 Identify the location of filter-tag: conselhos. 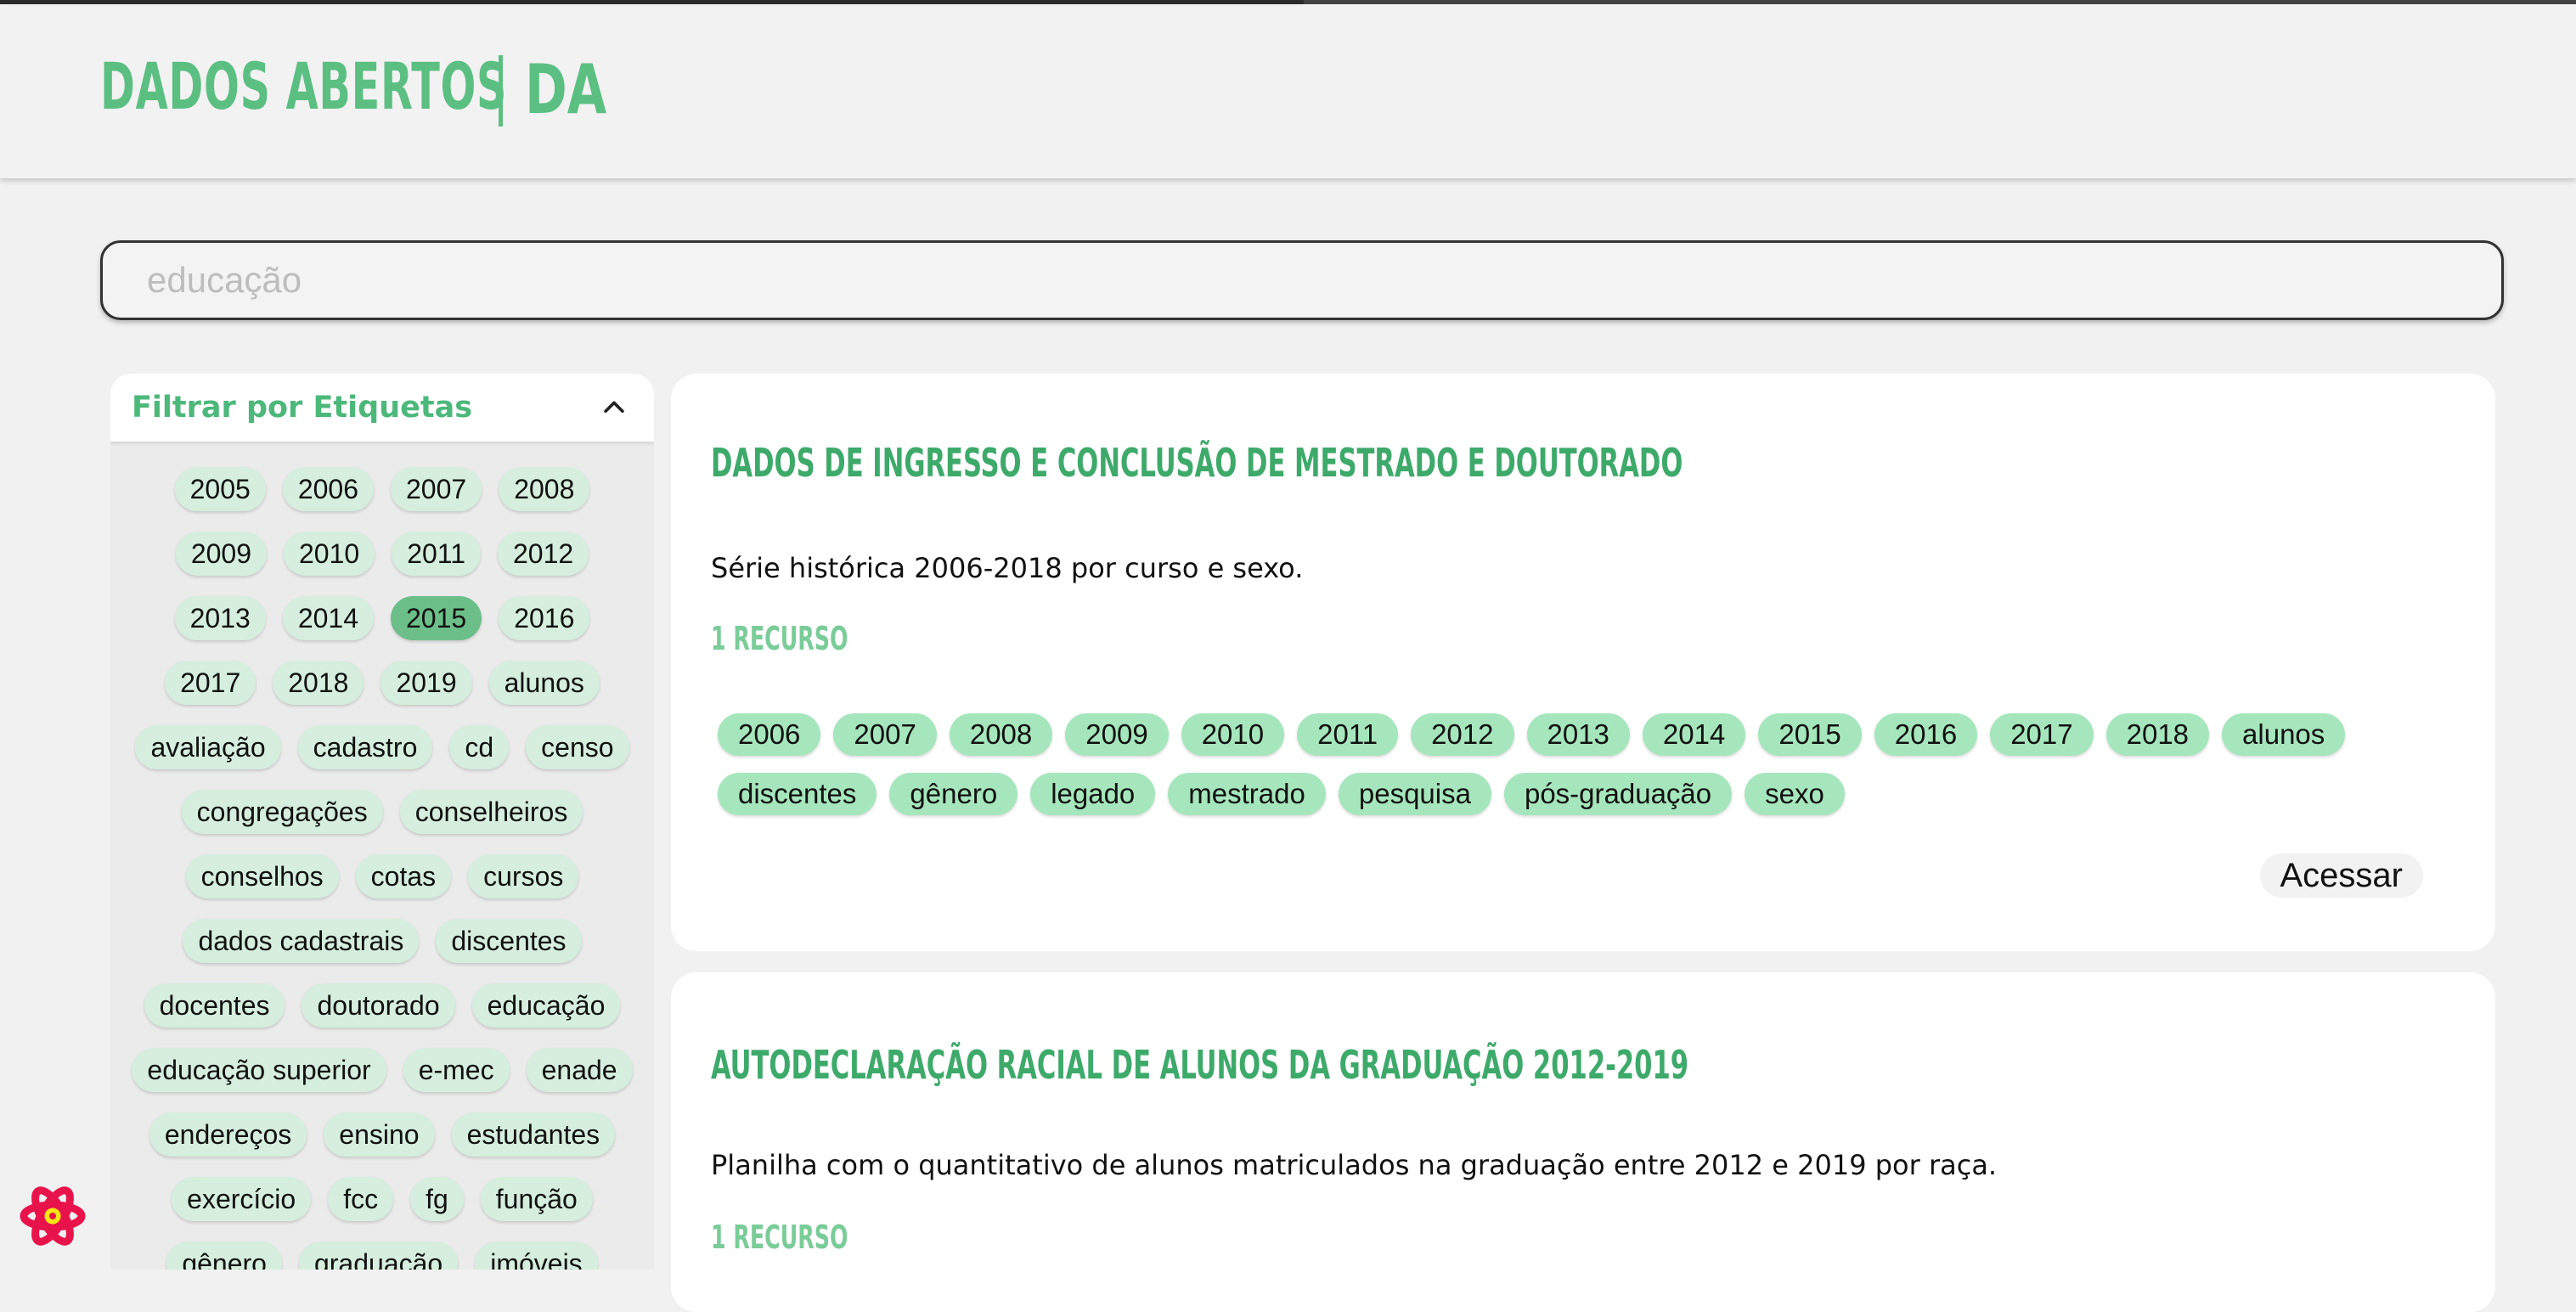
(262, 876).